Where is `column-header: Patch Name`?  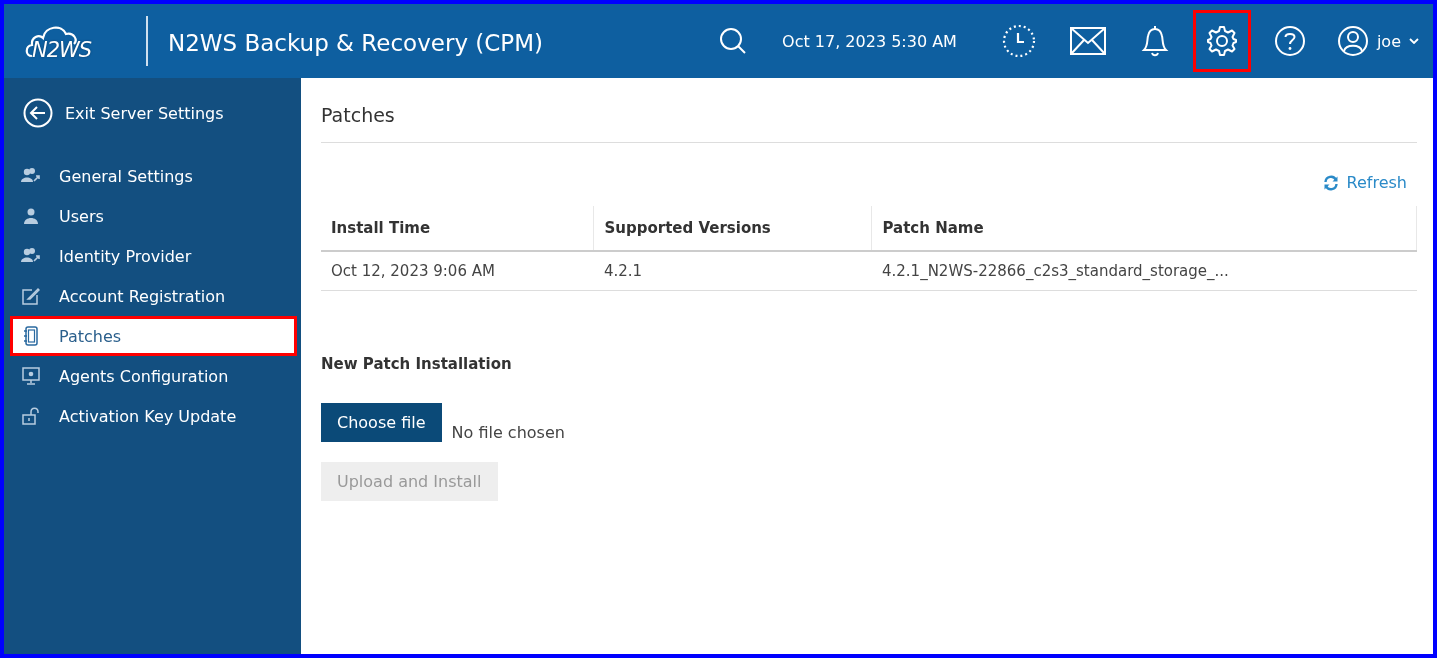 column-header: Patch Name is located at coordinates (1144, 228).